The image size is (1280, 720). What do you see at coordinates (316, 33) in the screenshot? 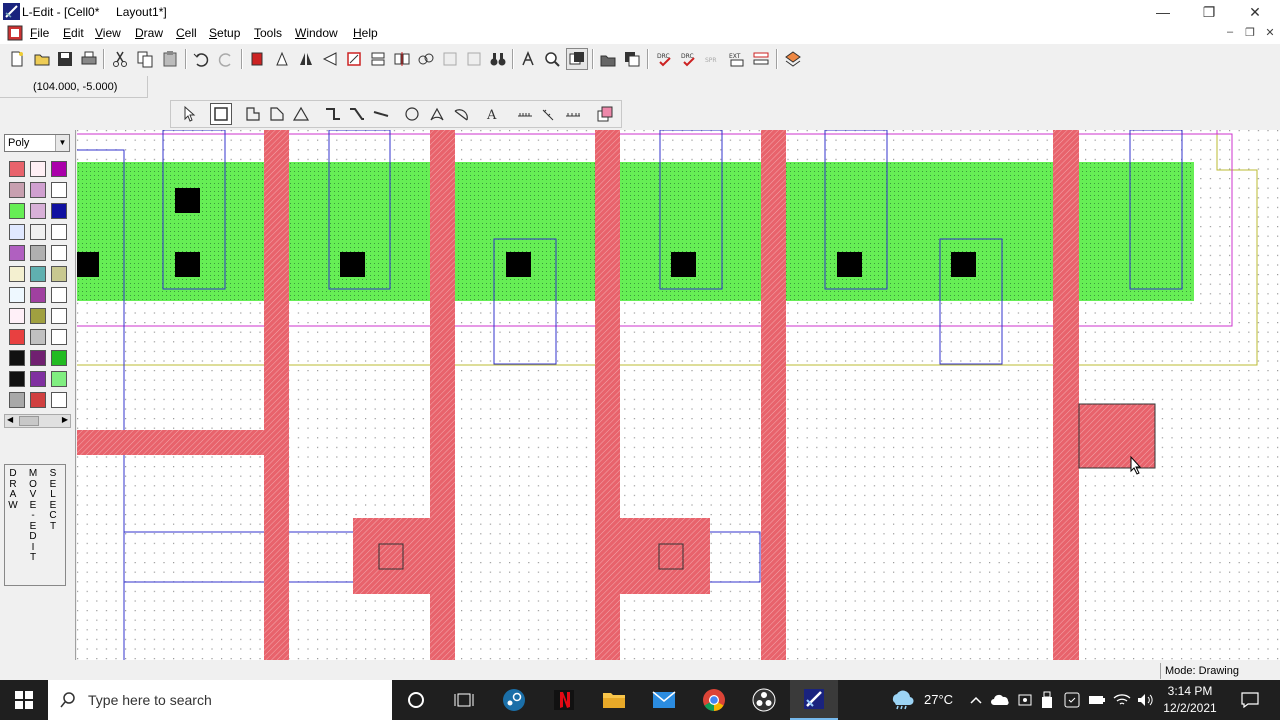
I see `menu-window: Window` at bounding box center [316, 33].